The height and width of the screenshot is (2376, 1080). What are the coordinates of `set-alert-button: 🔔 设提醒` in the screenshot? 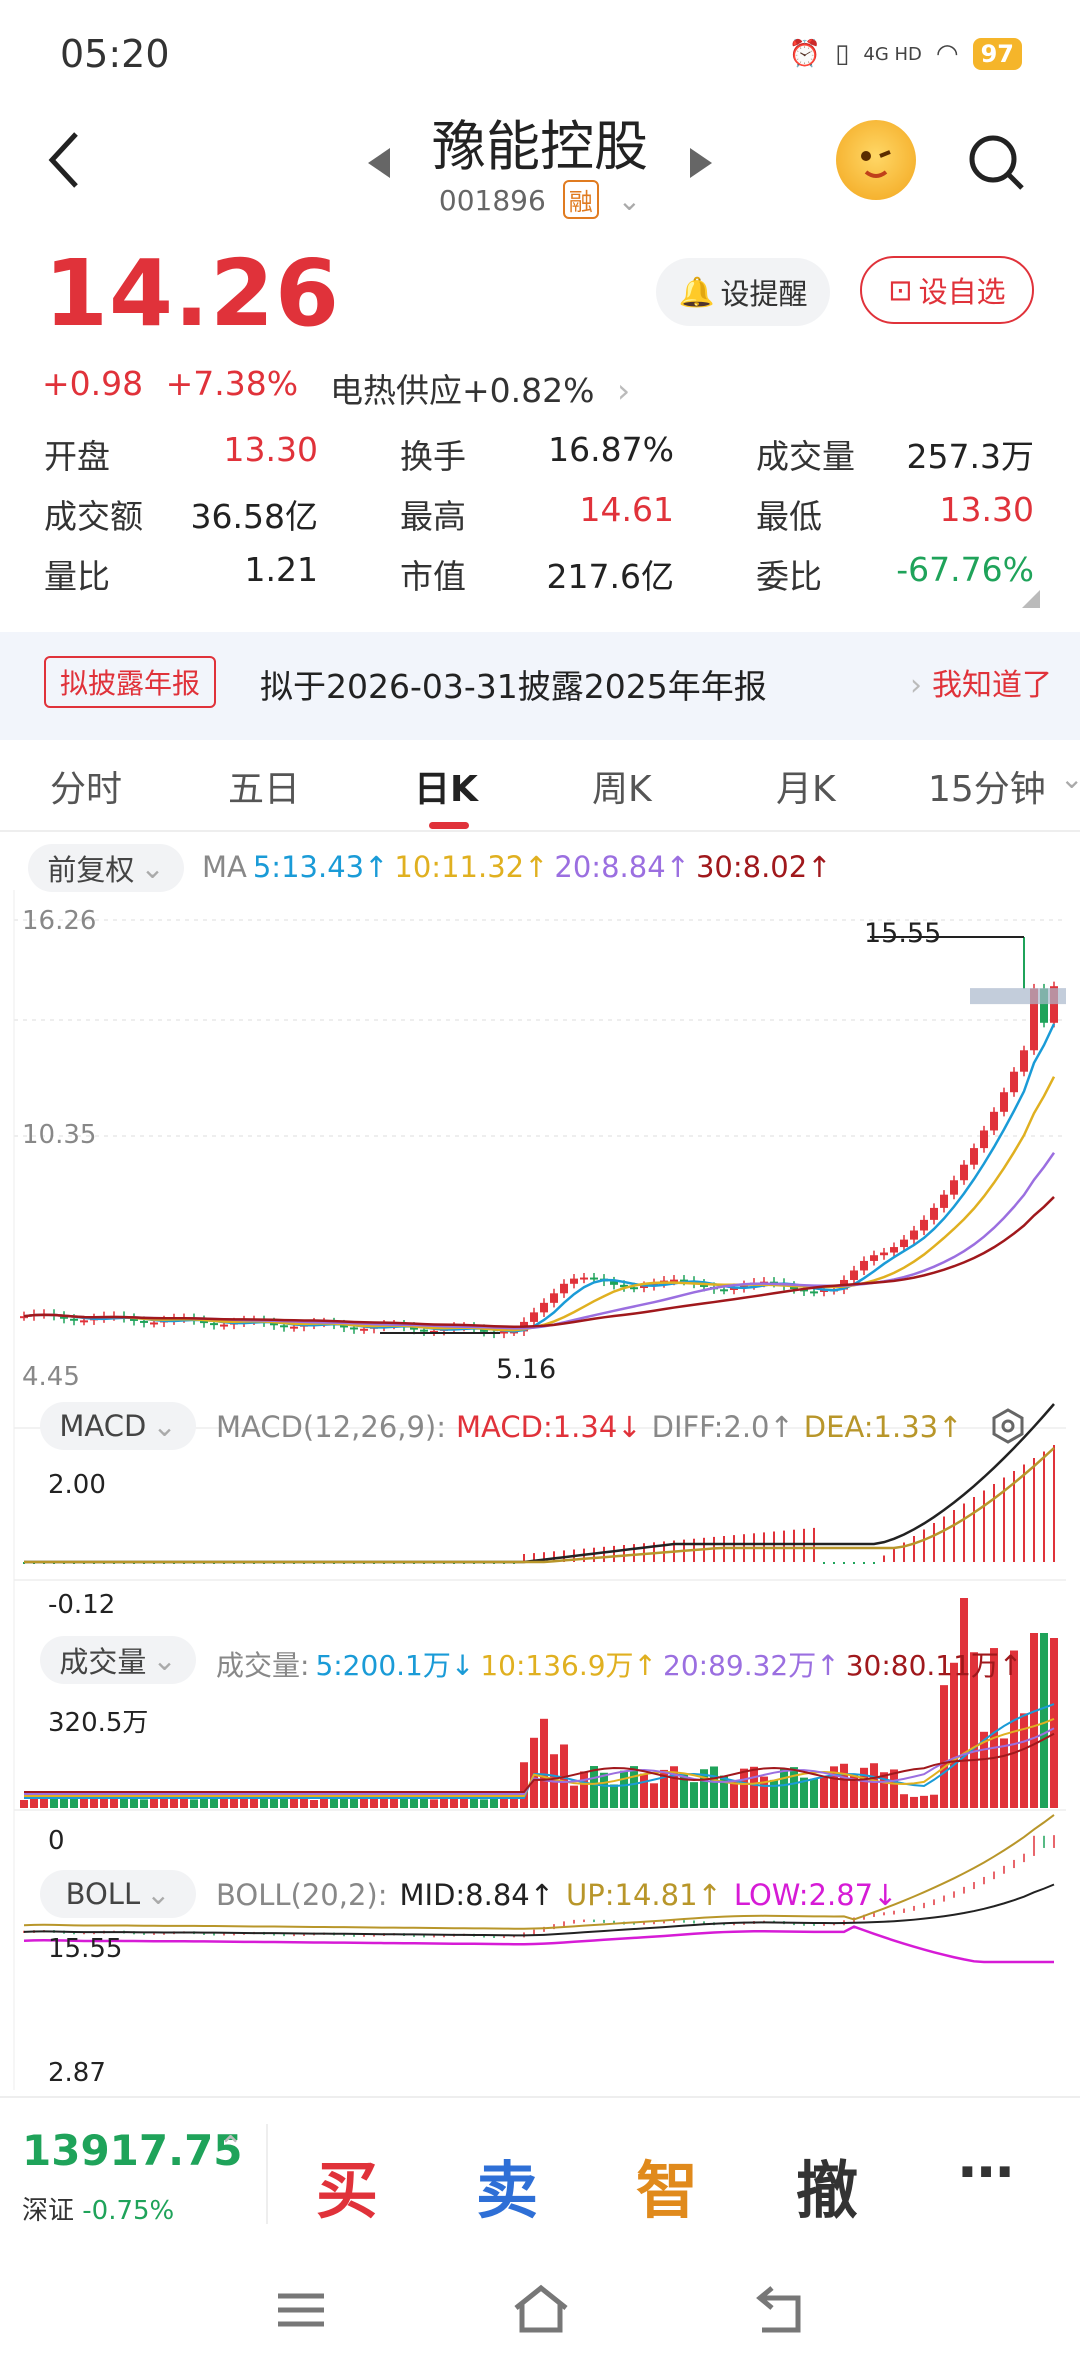 It's located at (743, 292).